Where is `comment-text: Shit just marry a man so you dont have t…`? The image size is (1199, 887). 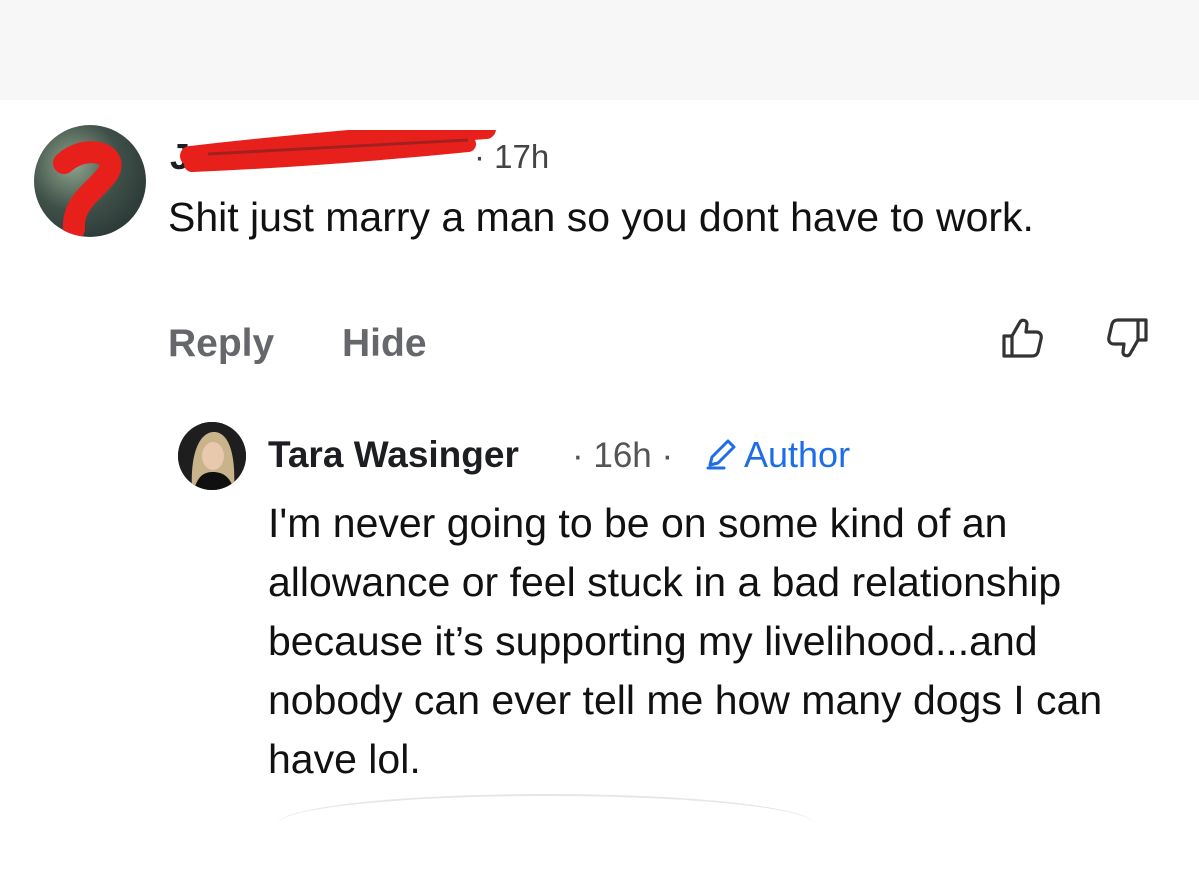
comment-text: Shit just marry a man so you dont have t… is located at coordinates (601, 217).